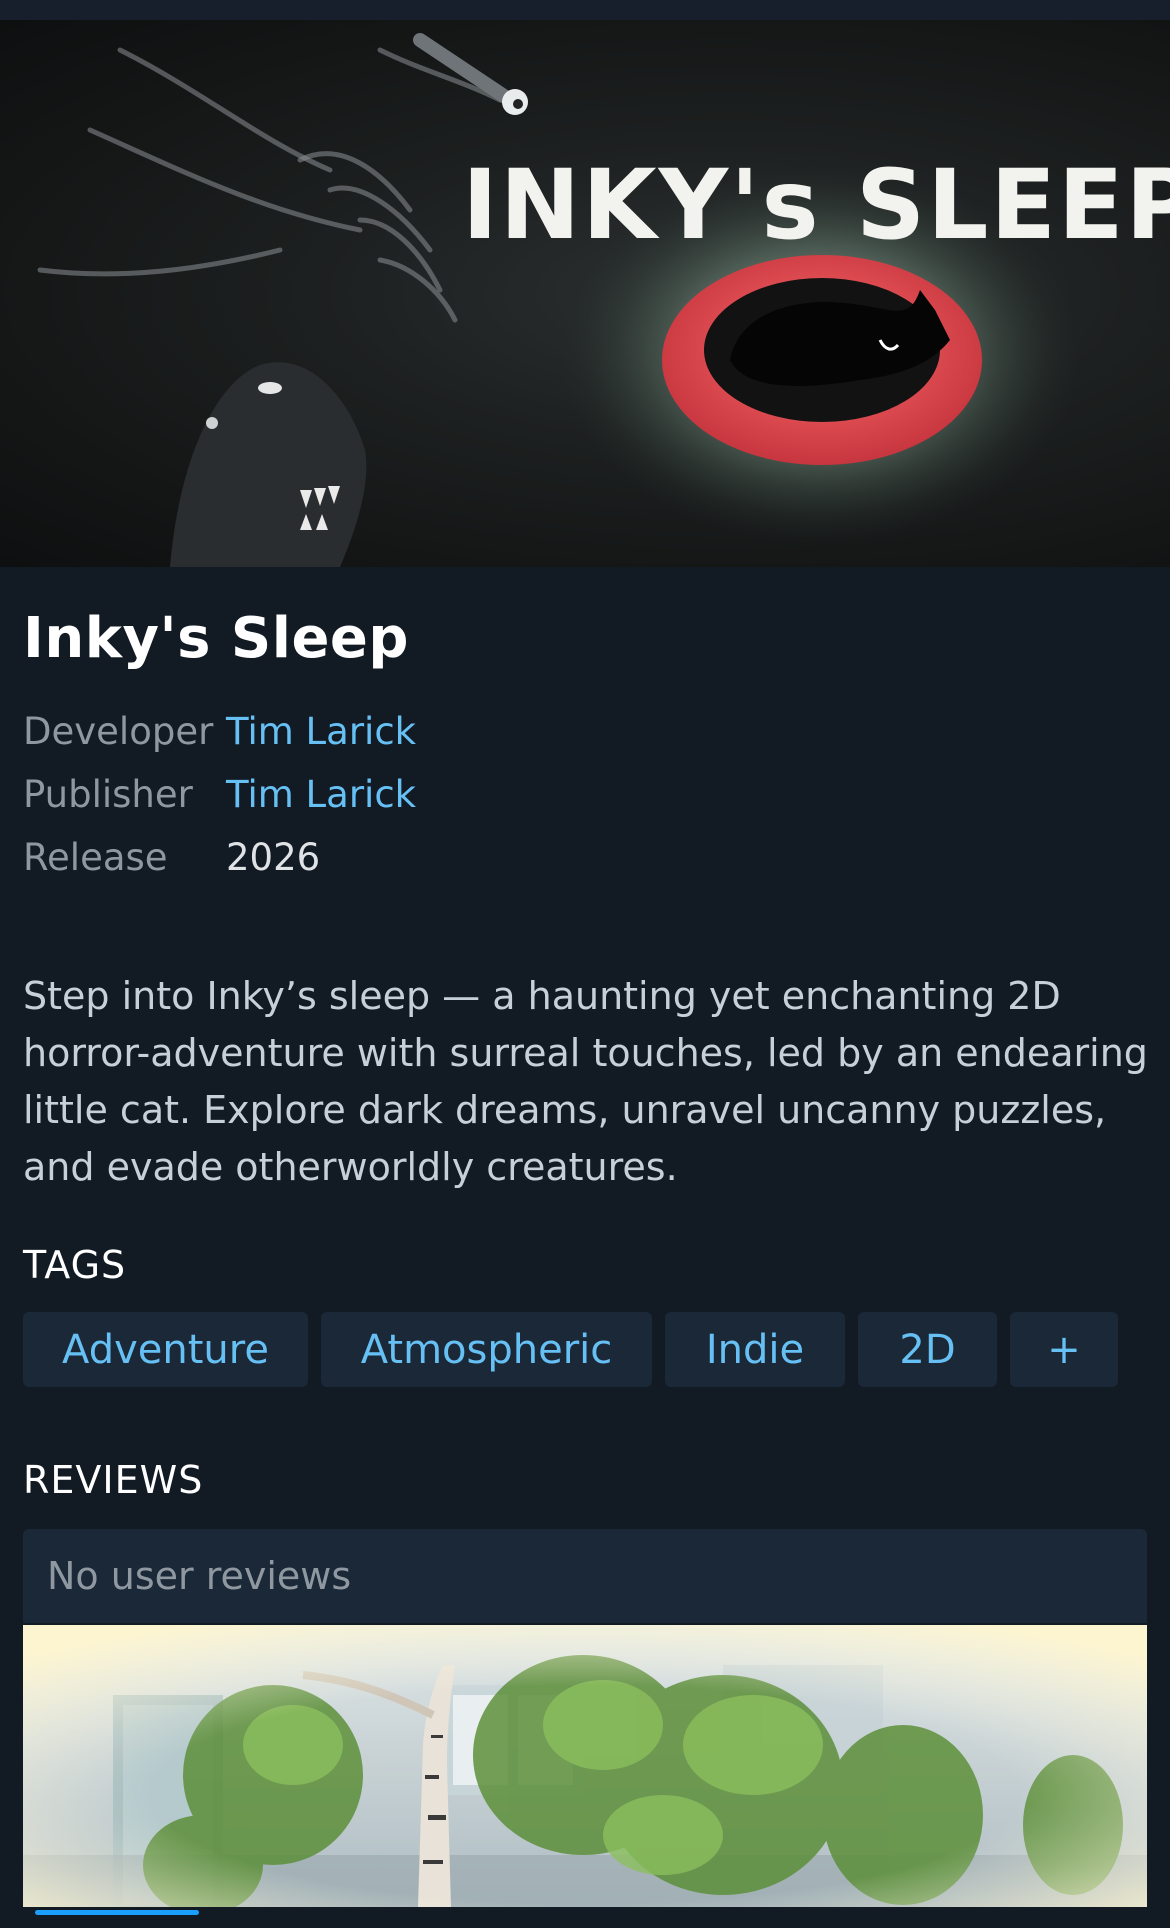 The width and height of the screenshot is (1170, 1928). Describe the element at coordinates (486, 1349) in the screenshot. I see `tag-atmospheric: Atmospheric` at that location.